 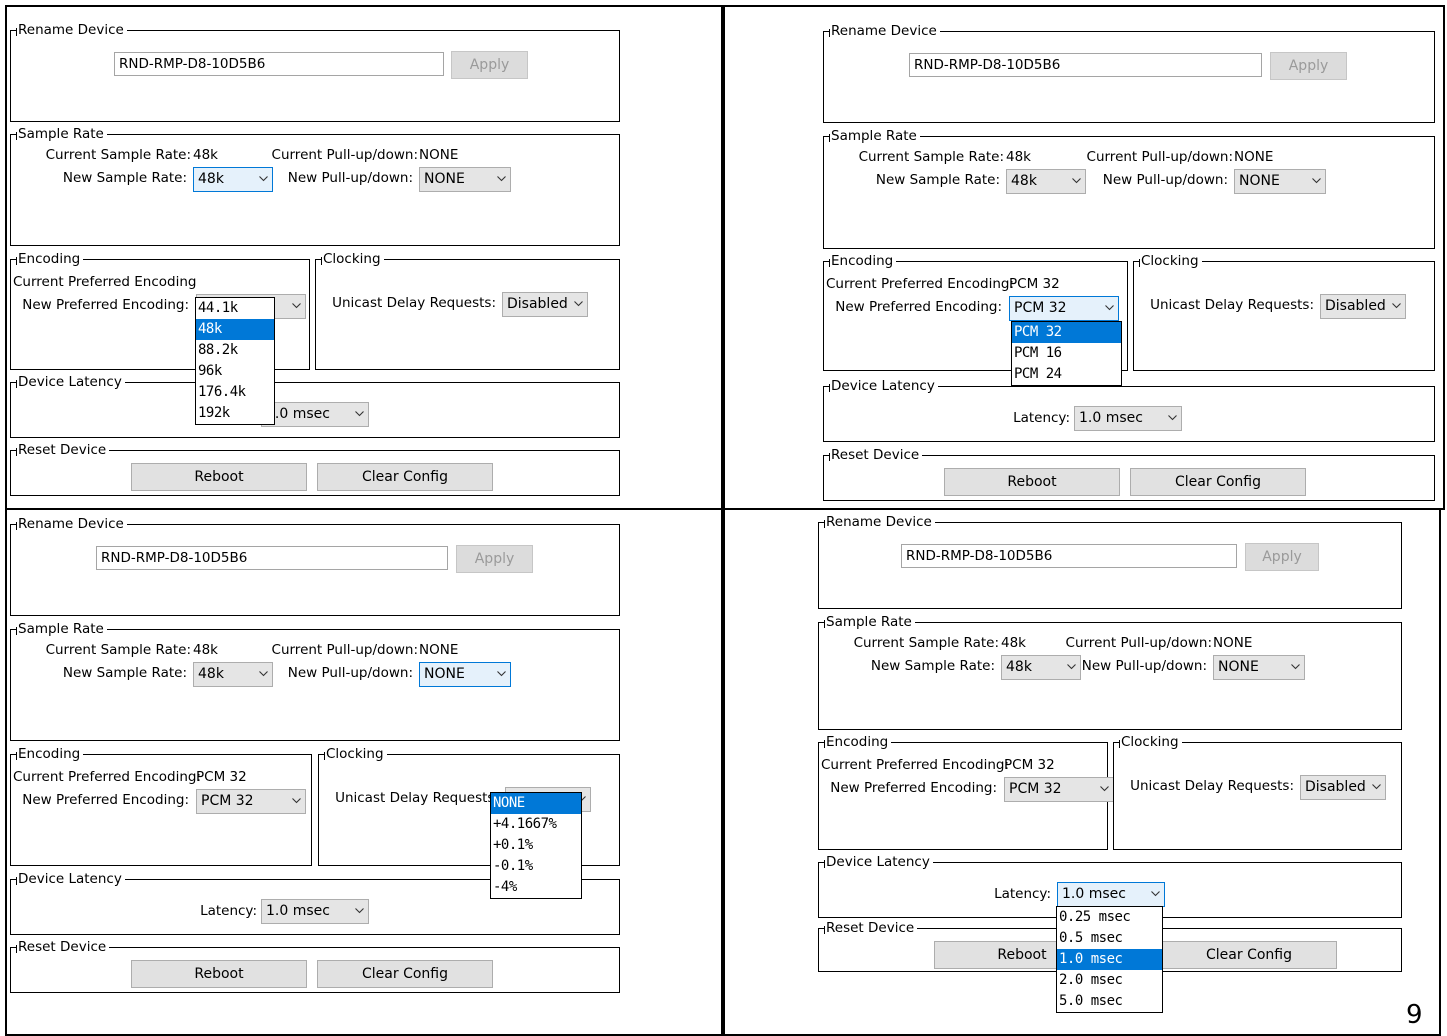 I want to click on dropdown-option: 1.0 msec, so click(x=1109, y=959).